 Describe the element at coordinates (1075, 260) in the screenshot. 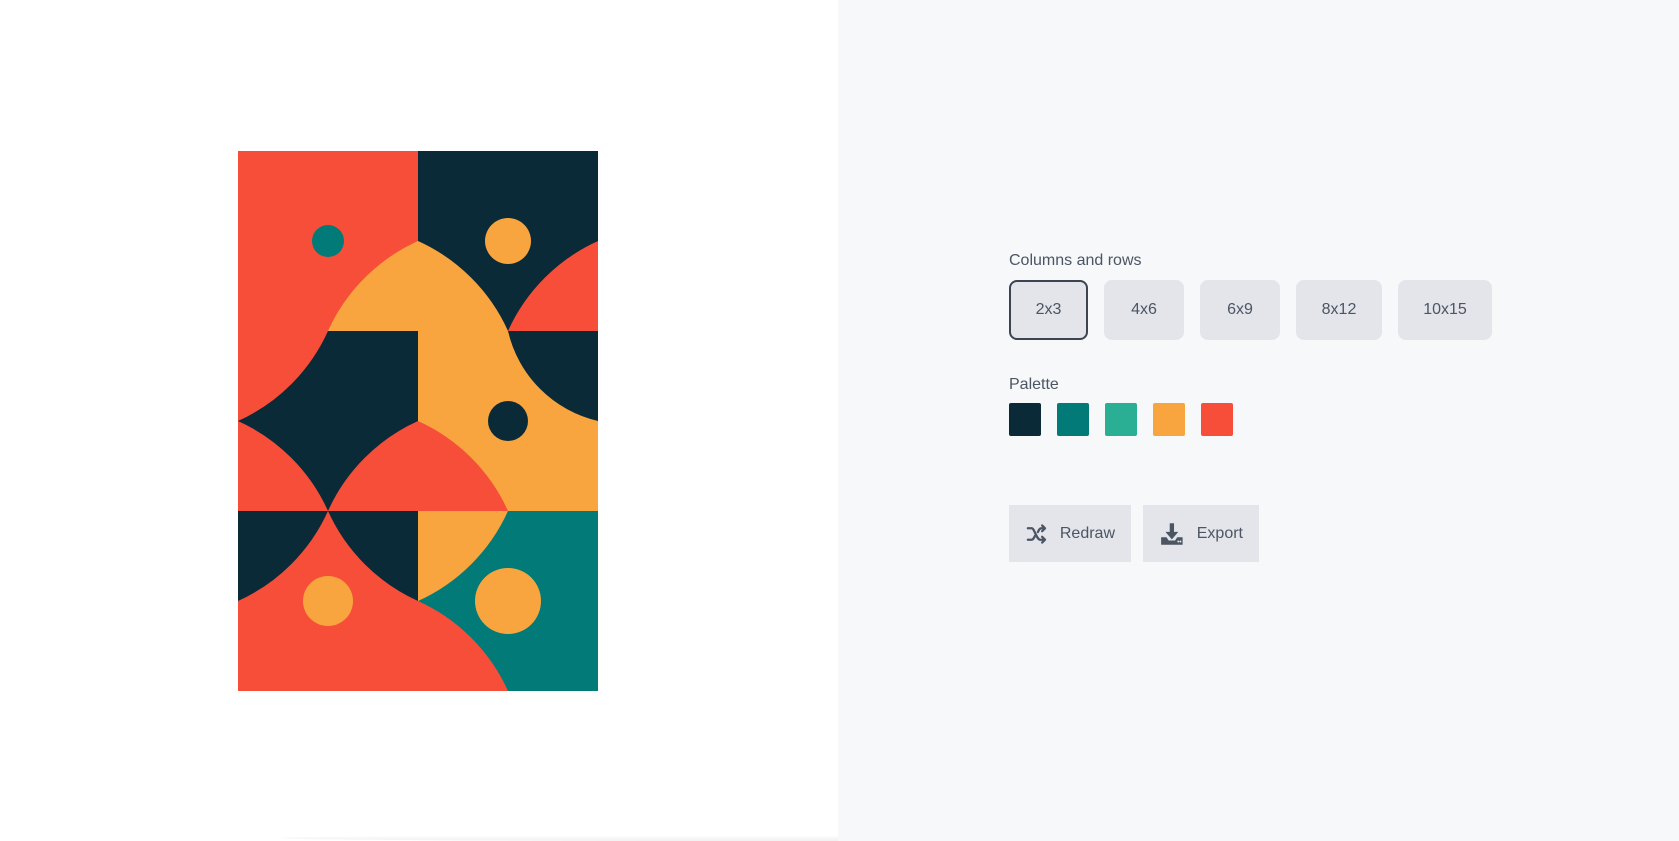

I see `grid-size-label: Columns and rows` at that location.